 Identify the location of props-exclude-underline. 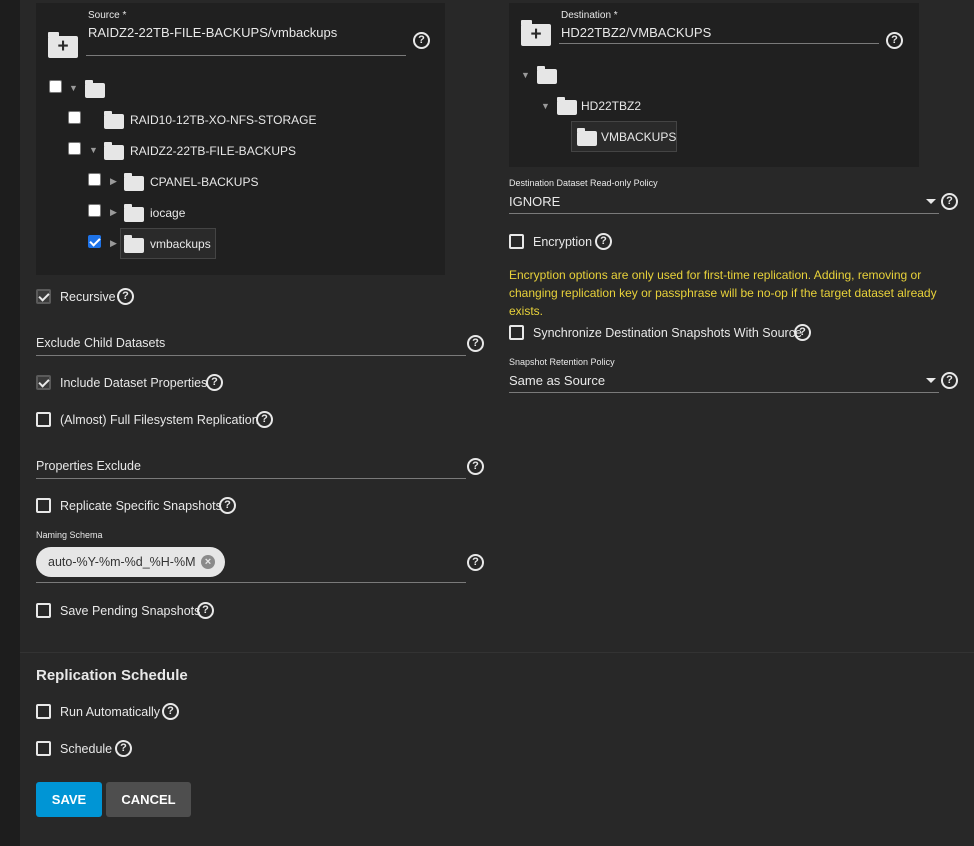
(251, 478).